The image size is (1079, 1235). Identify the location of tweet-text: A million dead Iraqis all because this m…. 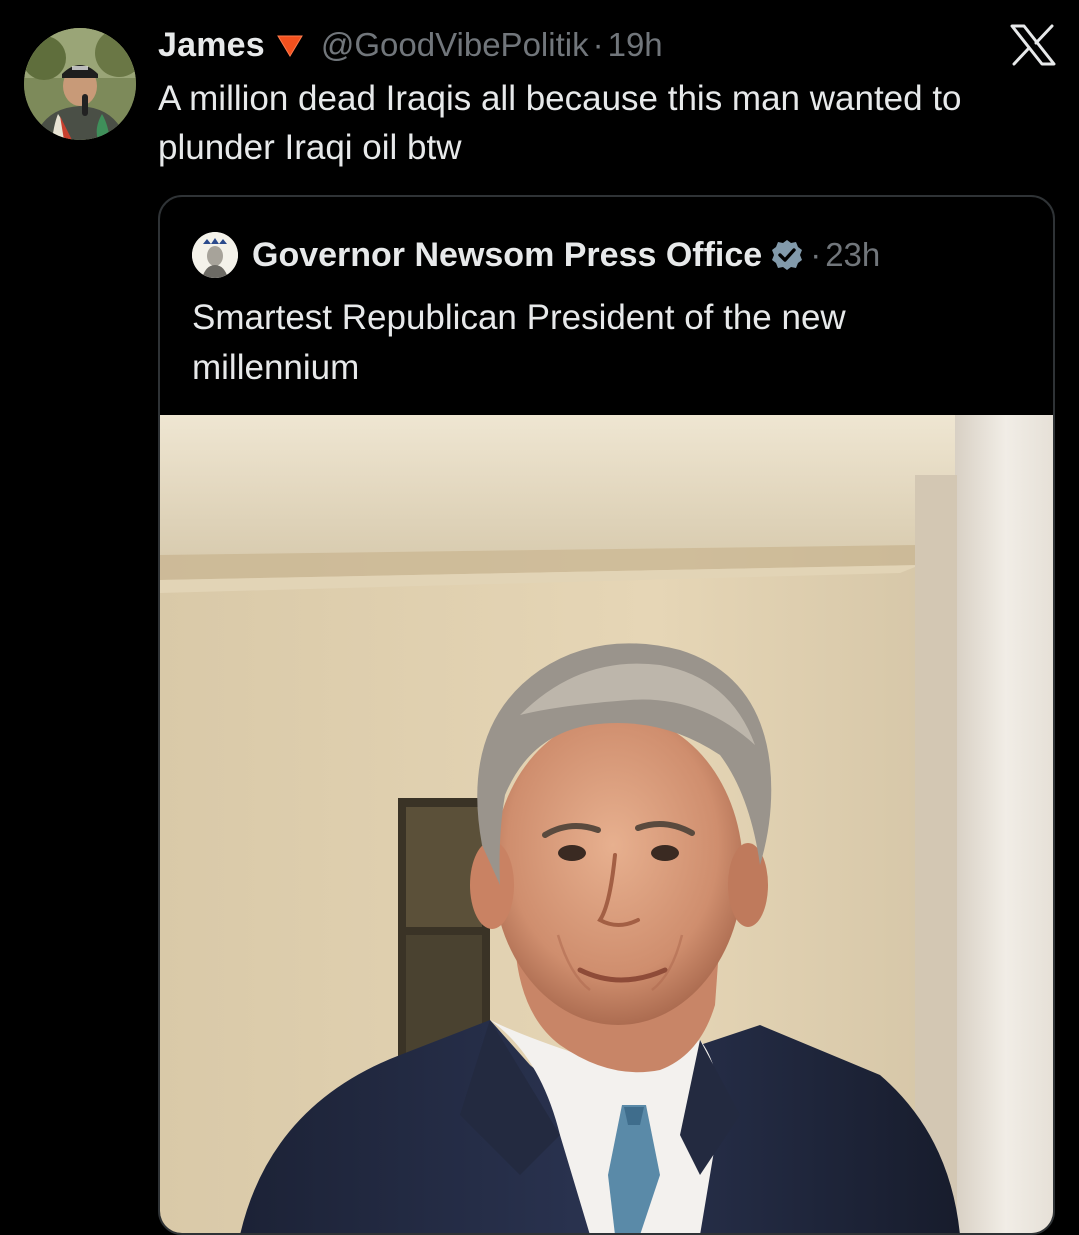
(560, 123).